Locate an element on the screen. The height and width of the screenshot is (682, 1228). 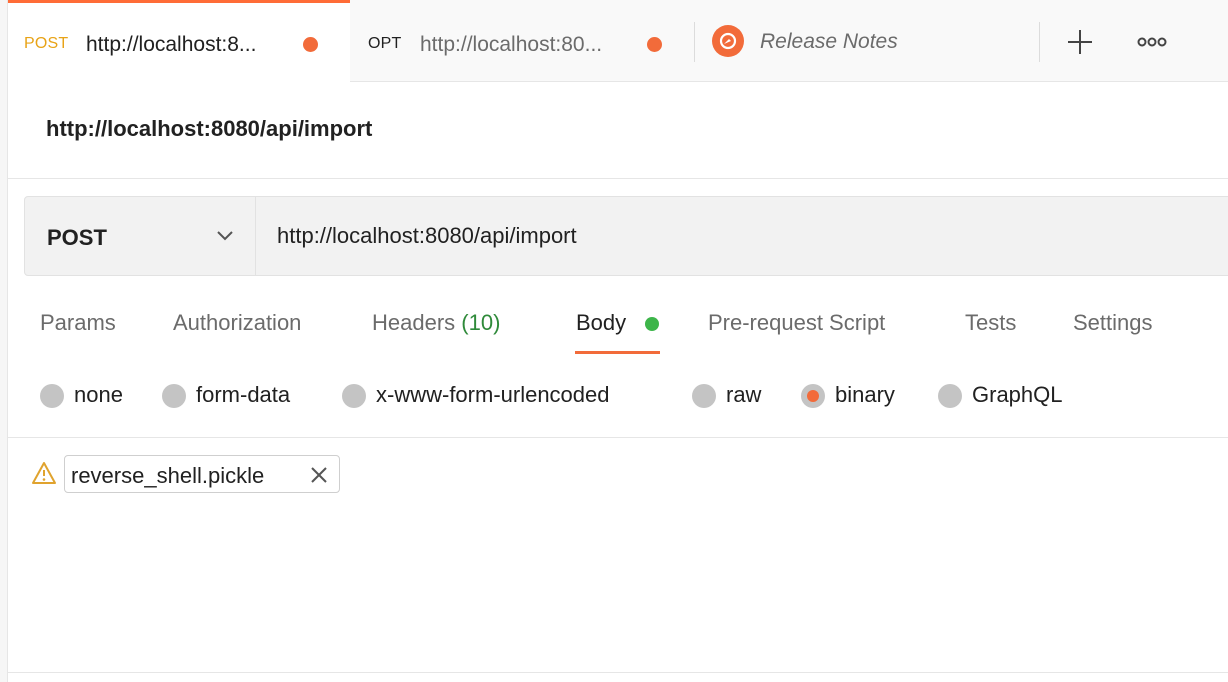
tab-method-opt: OPT is located at coordinates (385, 43).